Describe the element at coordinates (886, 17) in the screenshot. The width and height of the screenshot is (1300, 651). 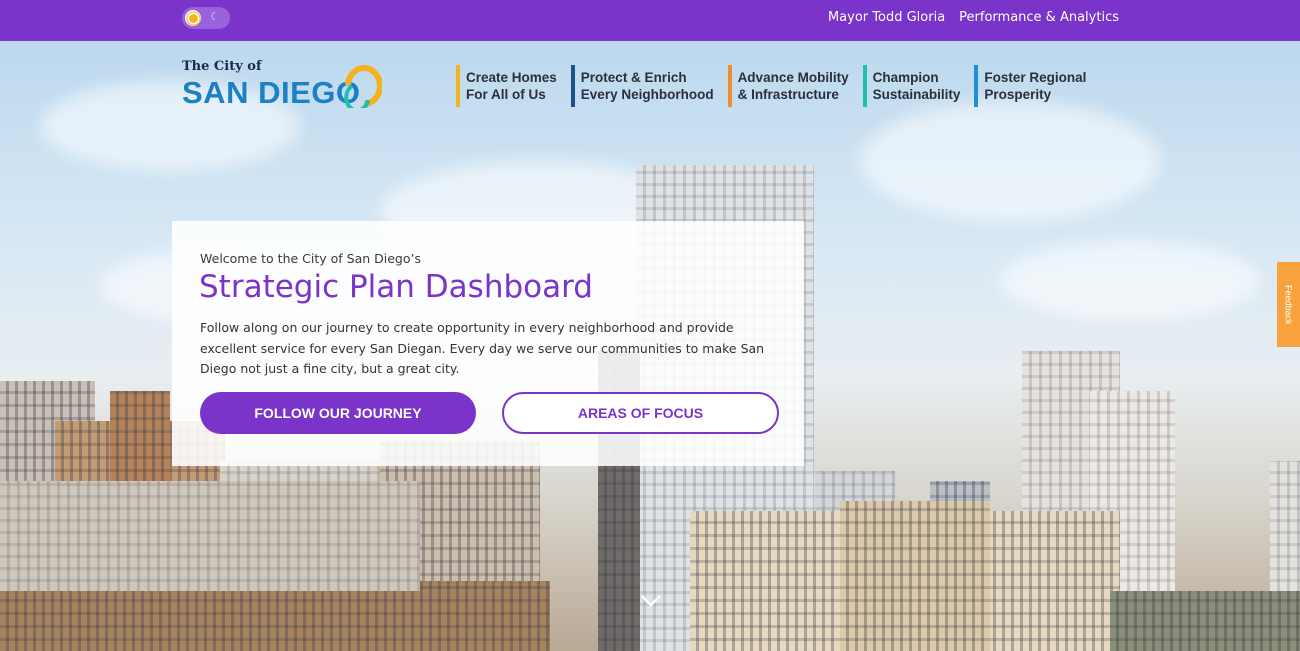
I see `mayor-link: Mayor Todd Gloria` at that location.